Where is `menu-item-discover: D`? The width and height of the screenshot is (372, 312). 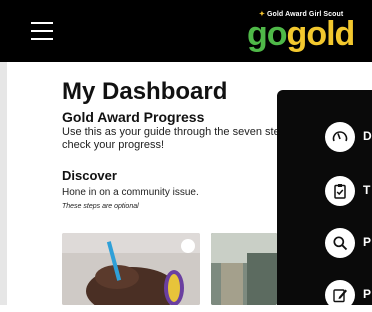 menu-item-discover: D is located at coordinates (348, 138).